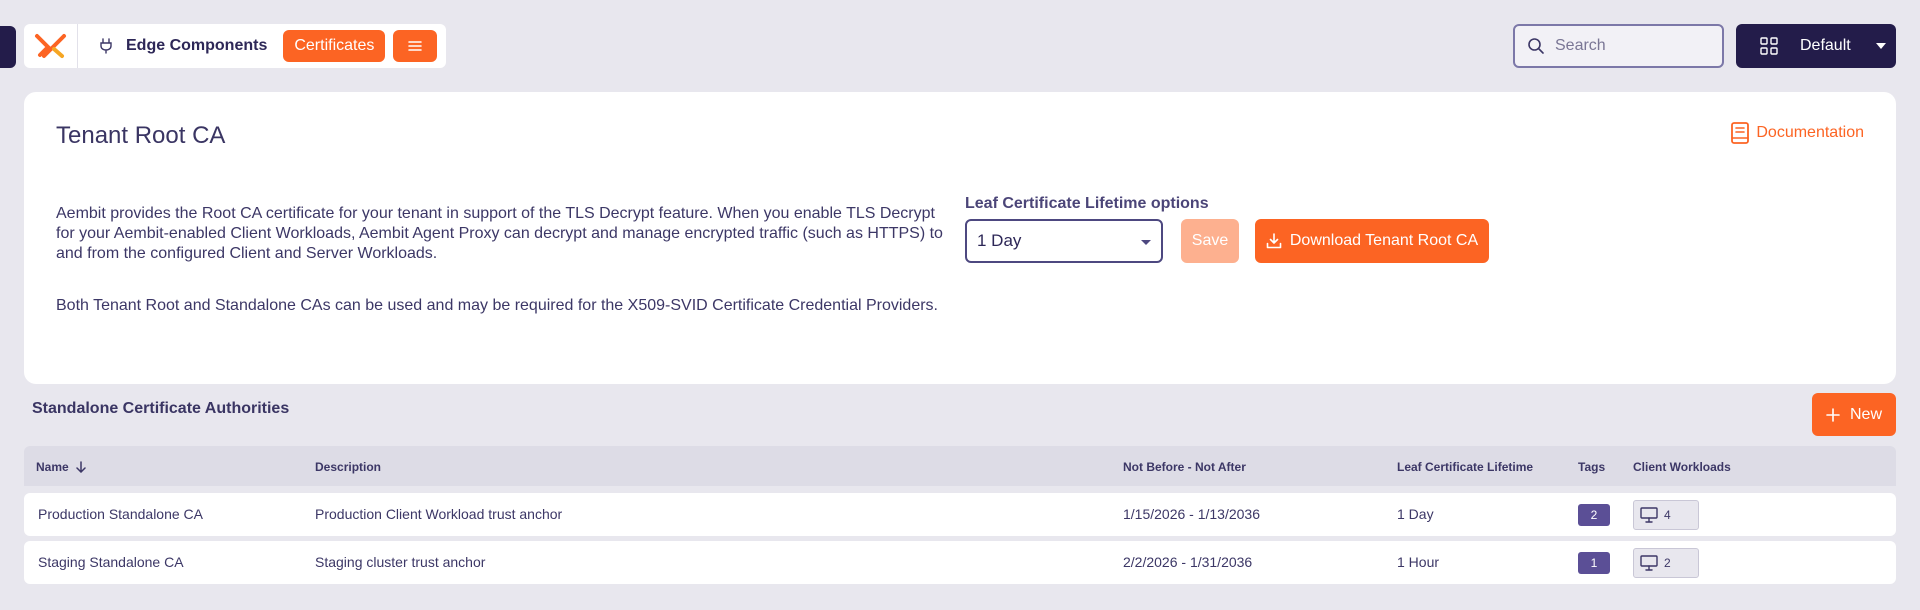 This screenshot has height=610, width=1920. I want to click on search-icon, so click(1536, 46).